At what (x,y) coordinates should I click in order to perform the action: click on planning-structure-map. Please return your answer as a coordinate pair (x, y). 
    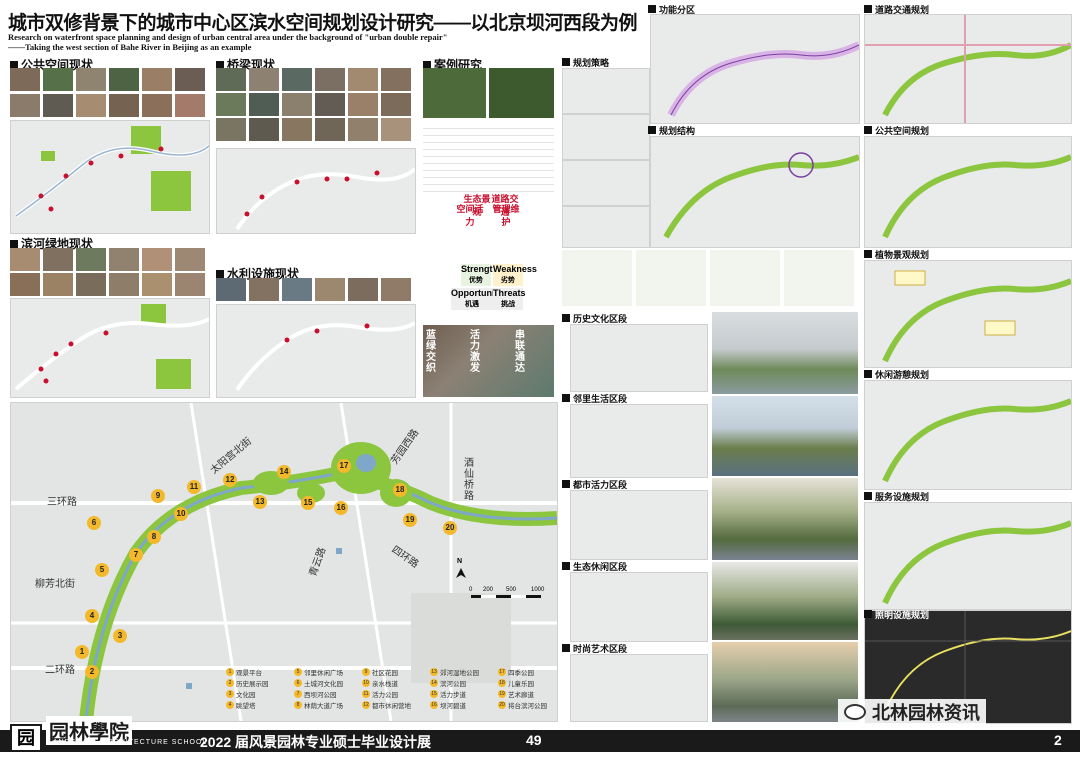
    Looking at the image, I should click on (755, 192).